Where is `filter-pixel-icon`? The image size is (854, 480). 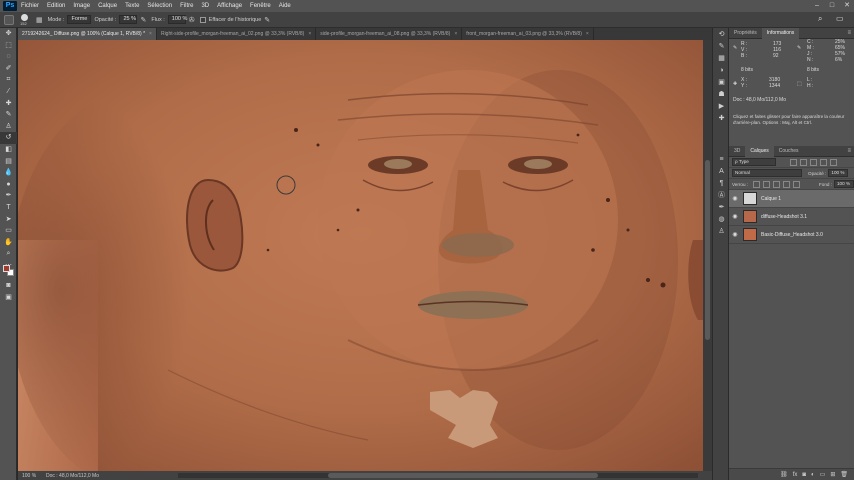
filter-pixel-icon is located at coordinates (793, 162).